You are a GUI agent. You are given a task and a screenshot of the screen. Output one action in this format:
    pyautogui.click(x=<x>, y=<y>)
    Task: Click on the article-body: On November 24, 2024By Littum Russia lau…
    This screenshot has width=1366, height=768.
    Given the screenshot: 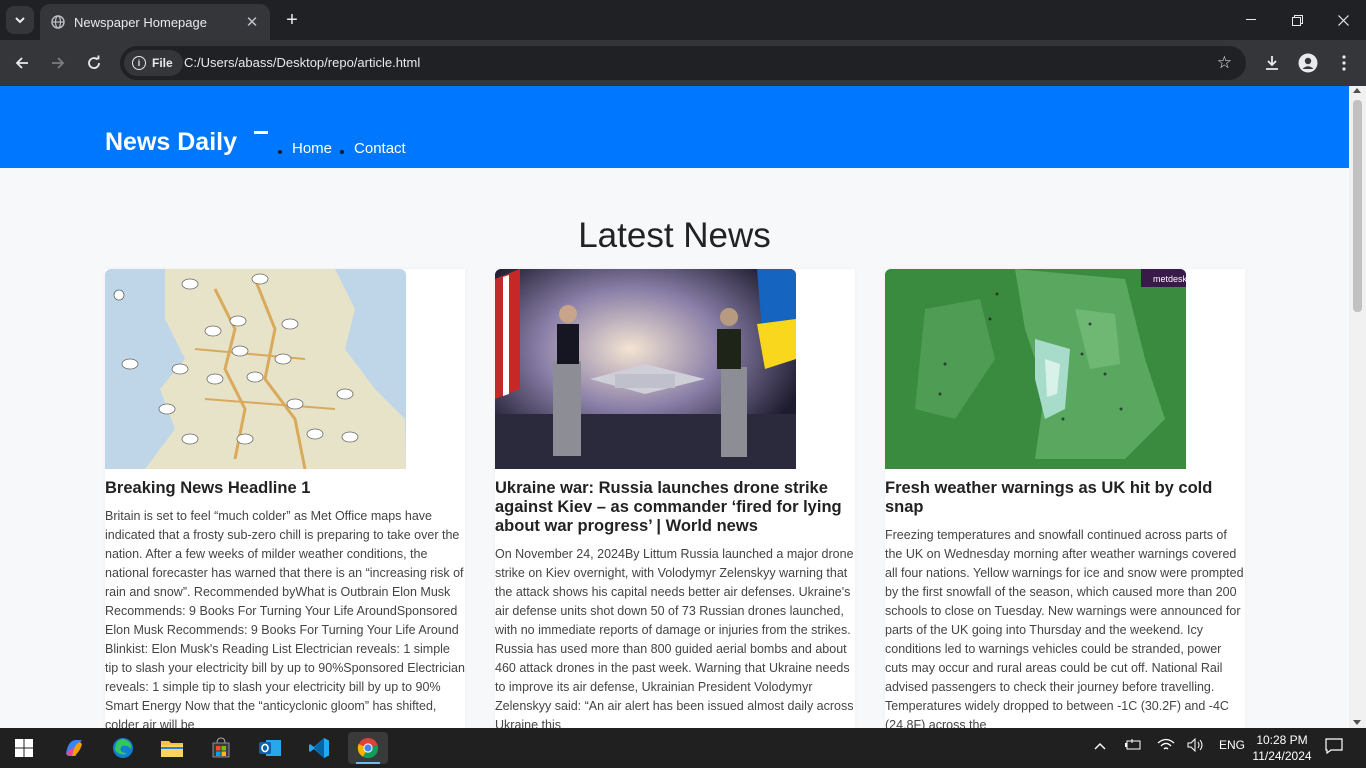 What is the action you would take?
    pyautogui.click(x=674, y=637)
    